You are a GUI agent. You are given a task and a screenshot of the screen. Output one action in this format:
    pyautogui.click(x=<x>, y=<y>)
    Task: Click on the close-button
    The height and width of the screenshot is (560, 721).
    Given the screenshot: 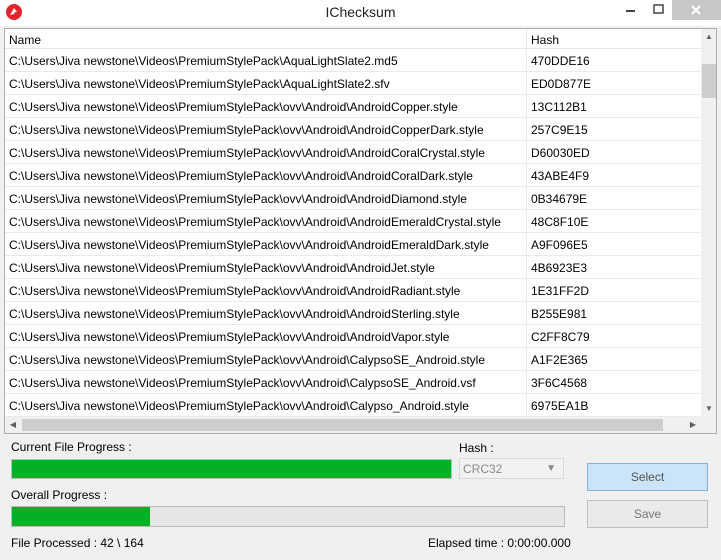 What is the action you would take?
    pyautogui.click(x=696, y=10)
    